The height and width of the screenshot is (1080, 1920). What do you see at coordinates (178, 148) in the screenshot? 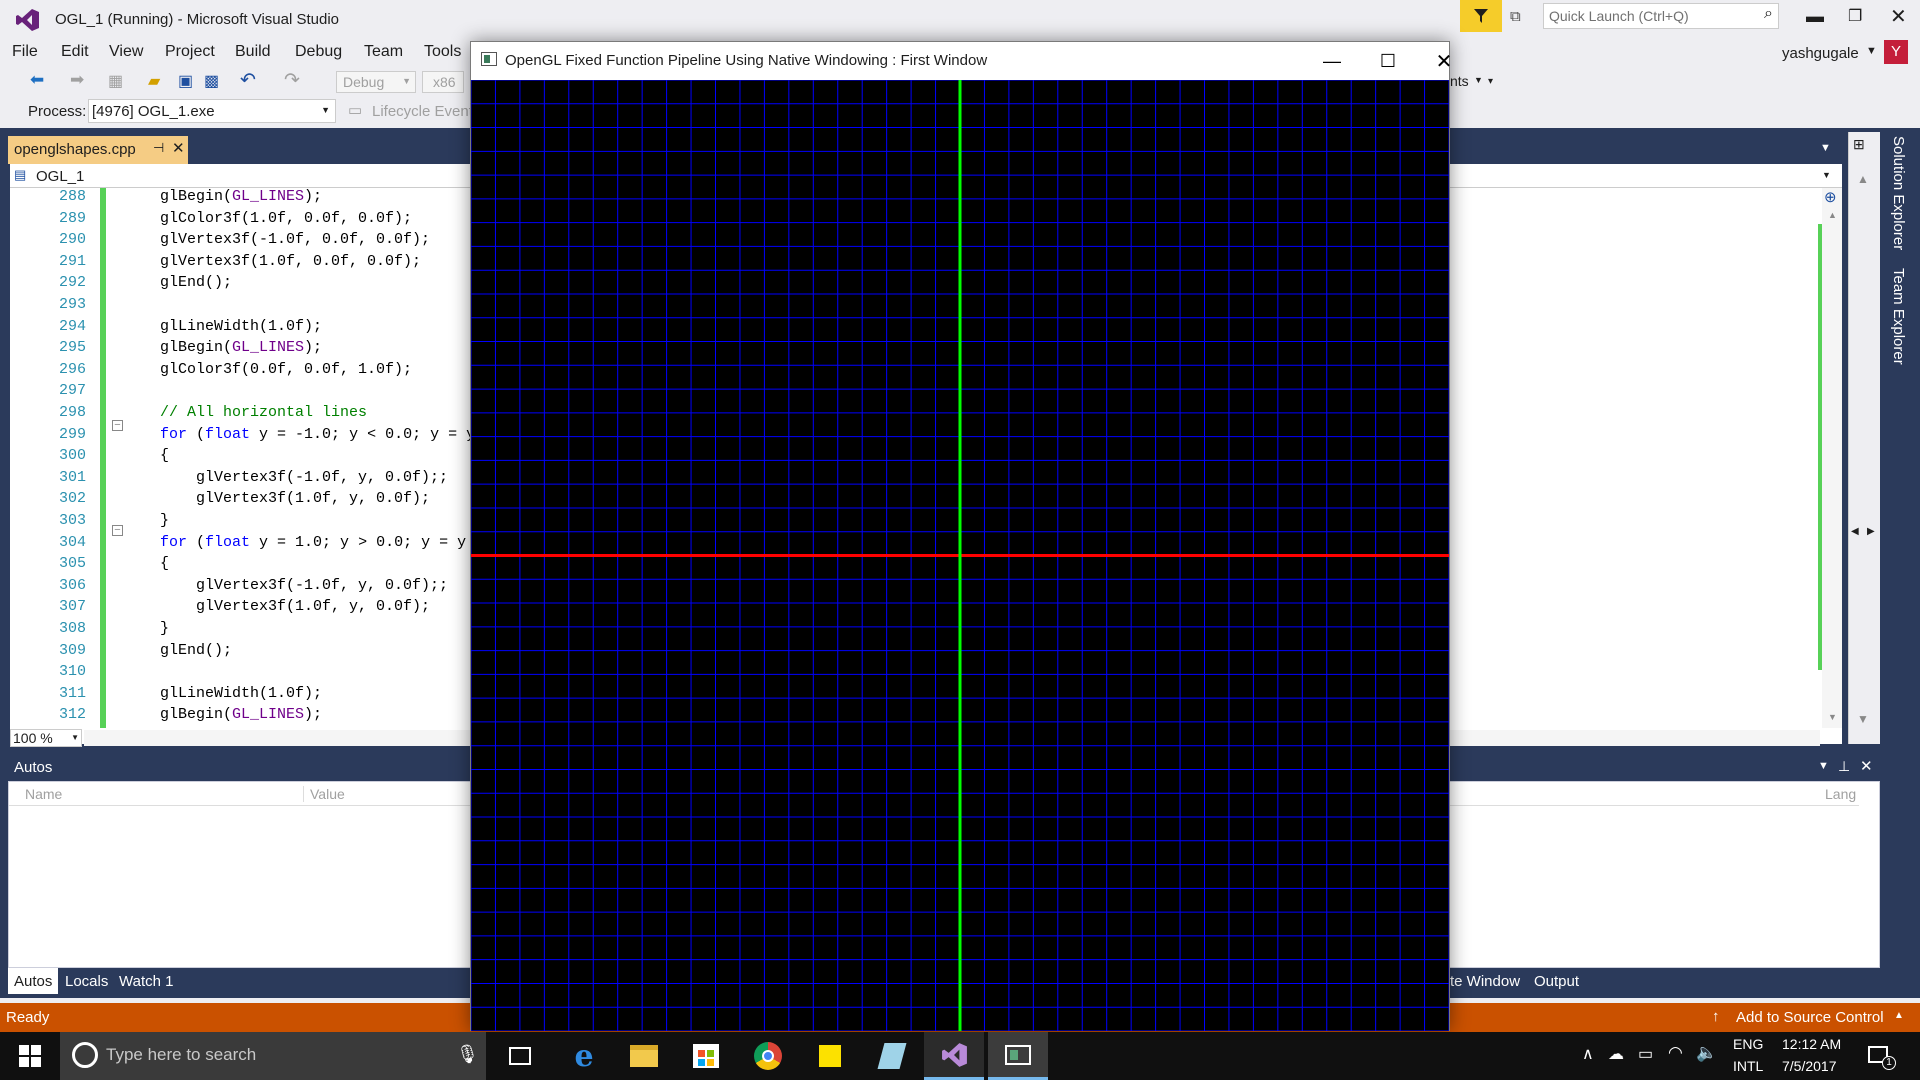
I see `close-tab-icon: ✕` at bounding box center [178, 148].